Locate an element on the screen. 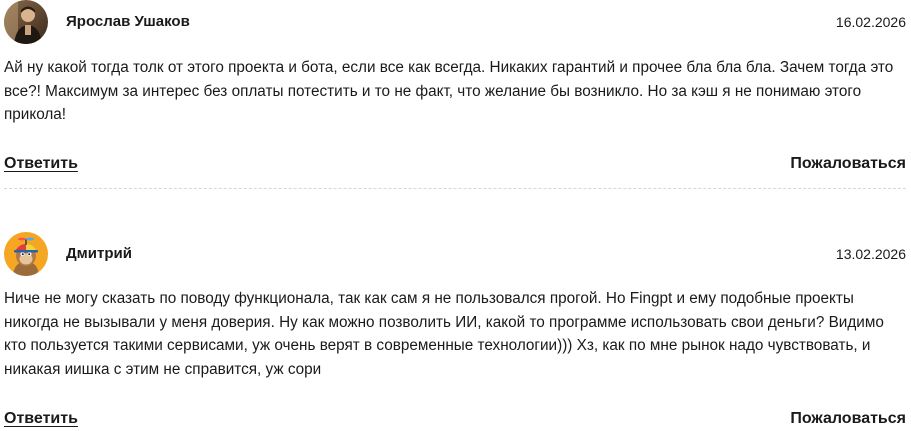  monkey-cap-avatar-icon is located at coordinates (26, 254).